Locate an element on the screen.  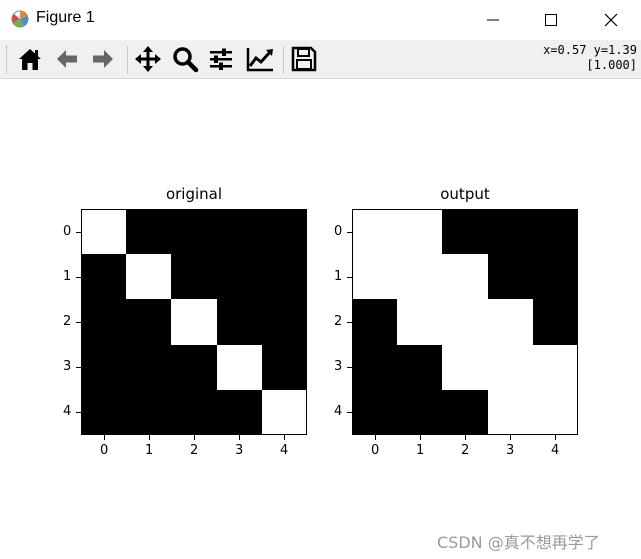
forward-button is located at coordinates (103, 59).